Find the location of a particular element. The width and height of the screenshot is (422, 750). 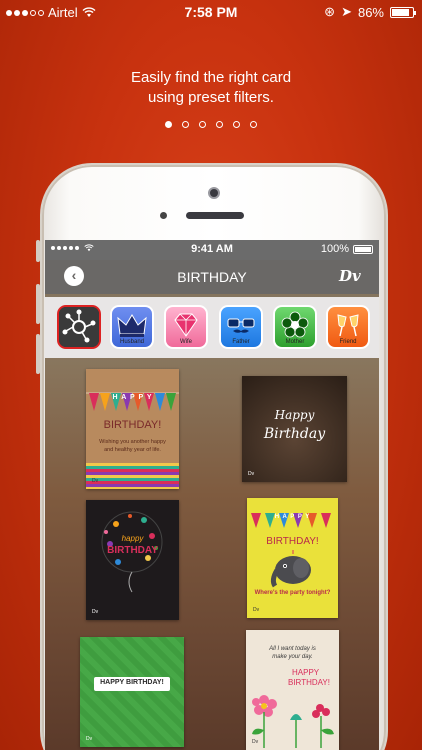

battery-icon is located at coordinates (403, 12).